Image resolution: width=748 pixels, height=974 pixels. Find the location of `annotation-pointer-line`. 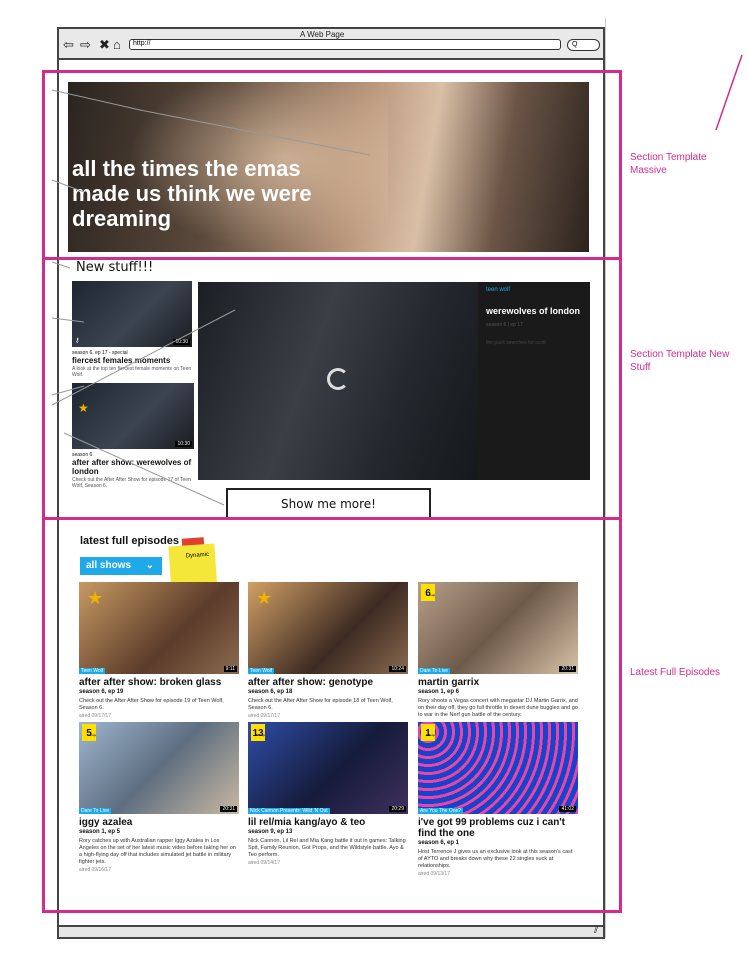

annotation-pointer-line is located at coordinates (729, 92).